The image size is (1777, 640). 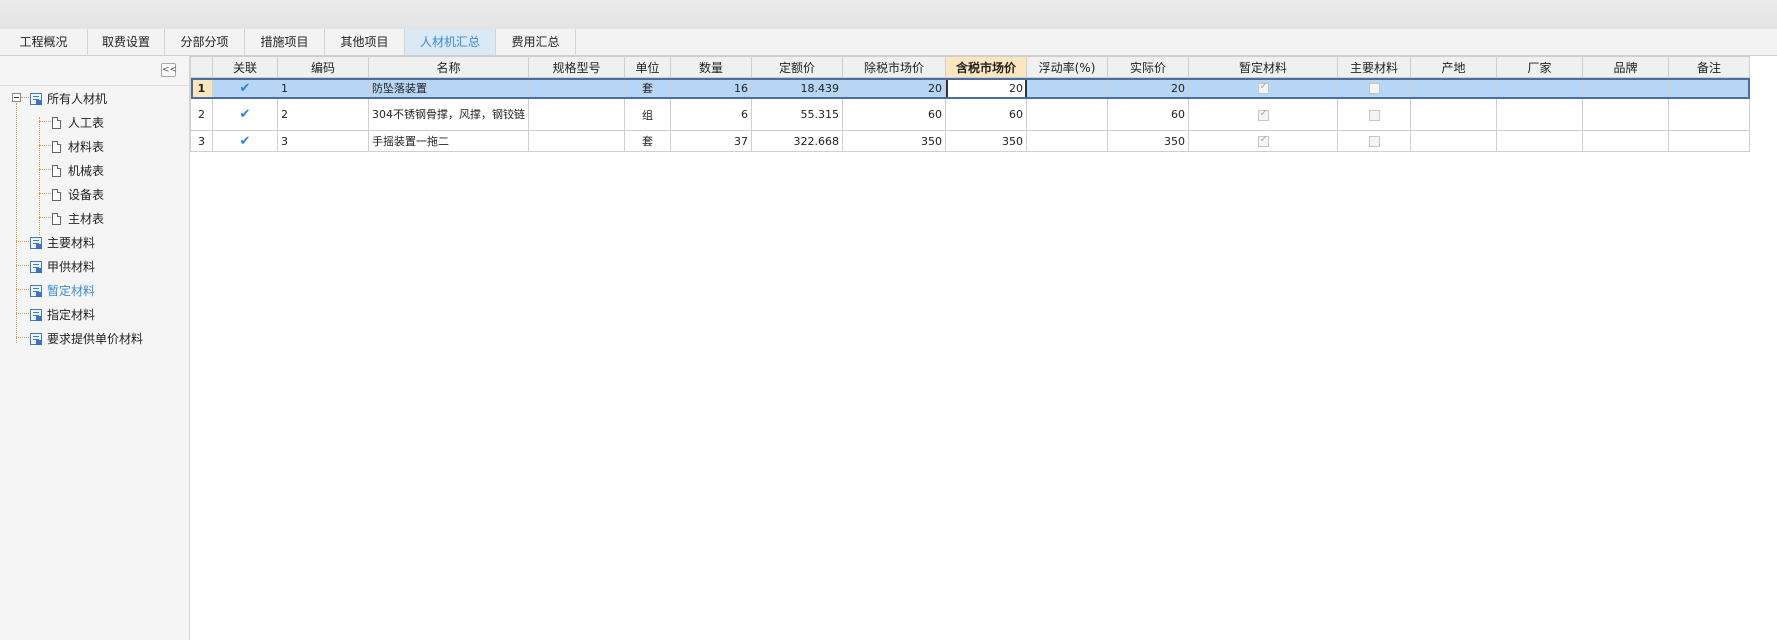 What do you see at coordinates (894, 88) in the screenshot?
I see `ex-tax-price-cell: 20` at bounding box center [894, 88].